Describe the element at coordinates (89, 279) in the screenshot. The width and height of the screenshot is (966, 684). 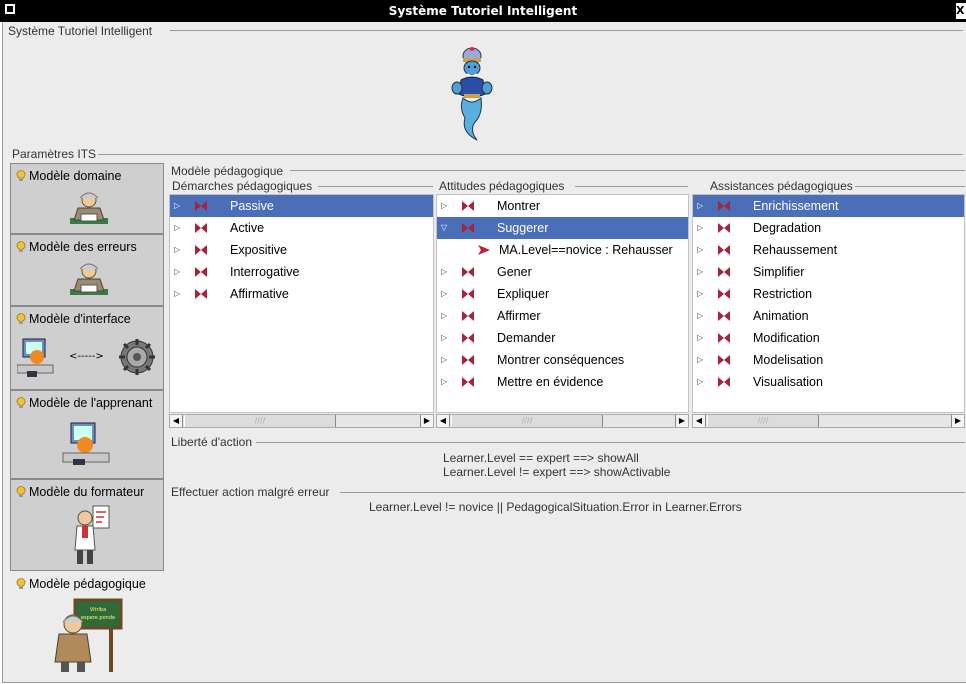
I see `professor-reading-icon` at that location.